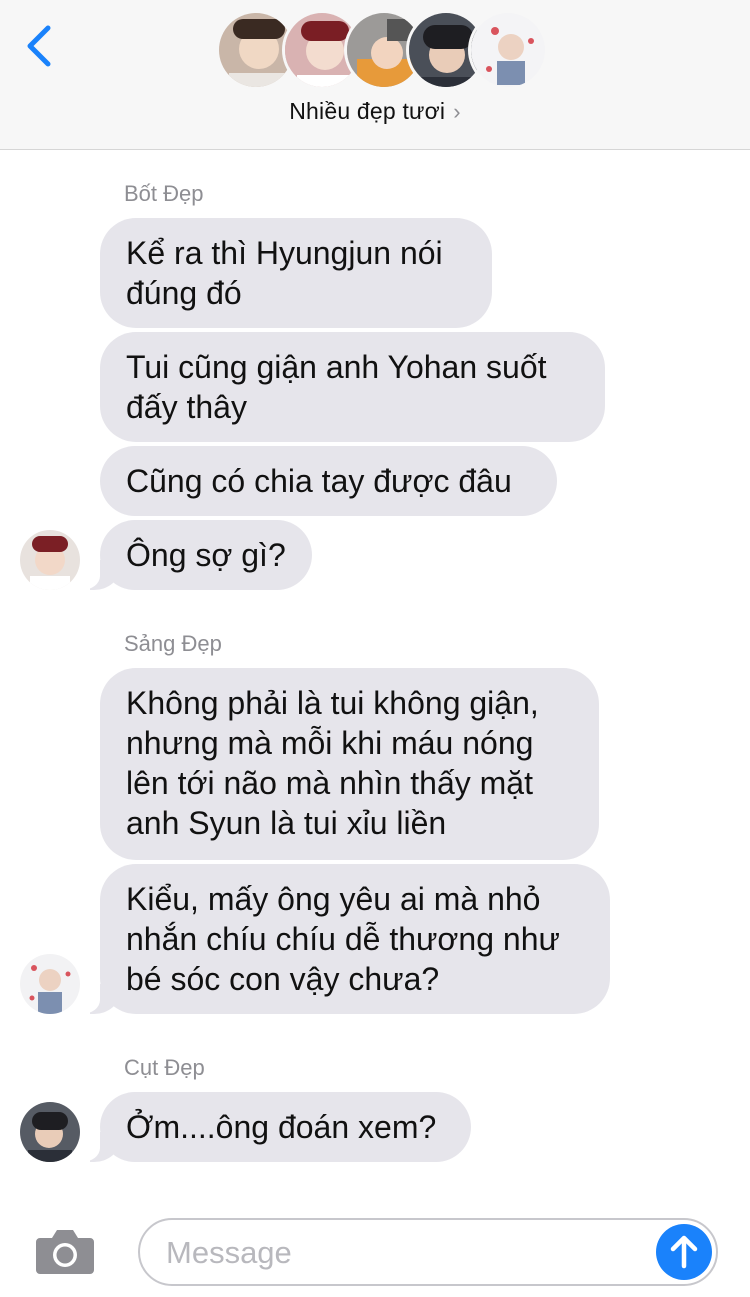 This screenshot has width=750, height=1297. I want to click on group-avatars, so click(382, 51).